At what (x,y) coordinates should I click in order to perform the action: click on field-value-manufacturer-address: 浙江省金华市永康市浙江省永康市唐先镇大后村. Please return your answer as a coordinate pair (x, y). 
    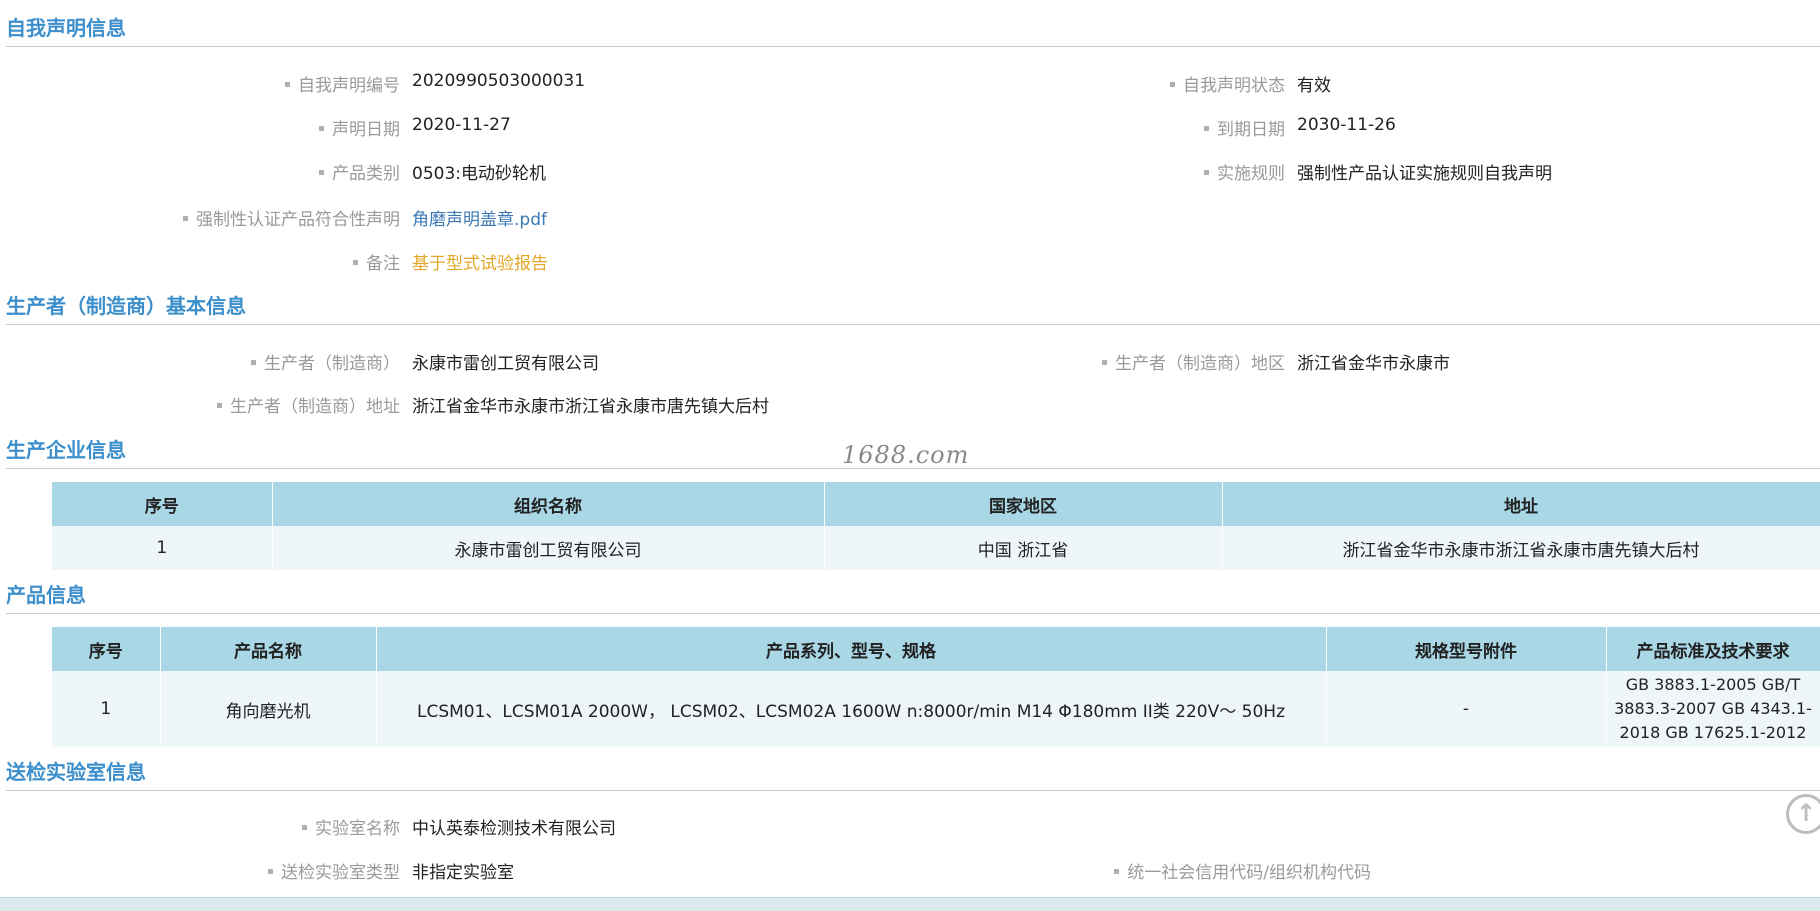
    Looking at the image, I should click on (590, 407).